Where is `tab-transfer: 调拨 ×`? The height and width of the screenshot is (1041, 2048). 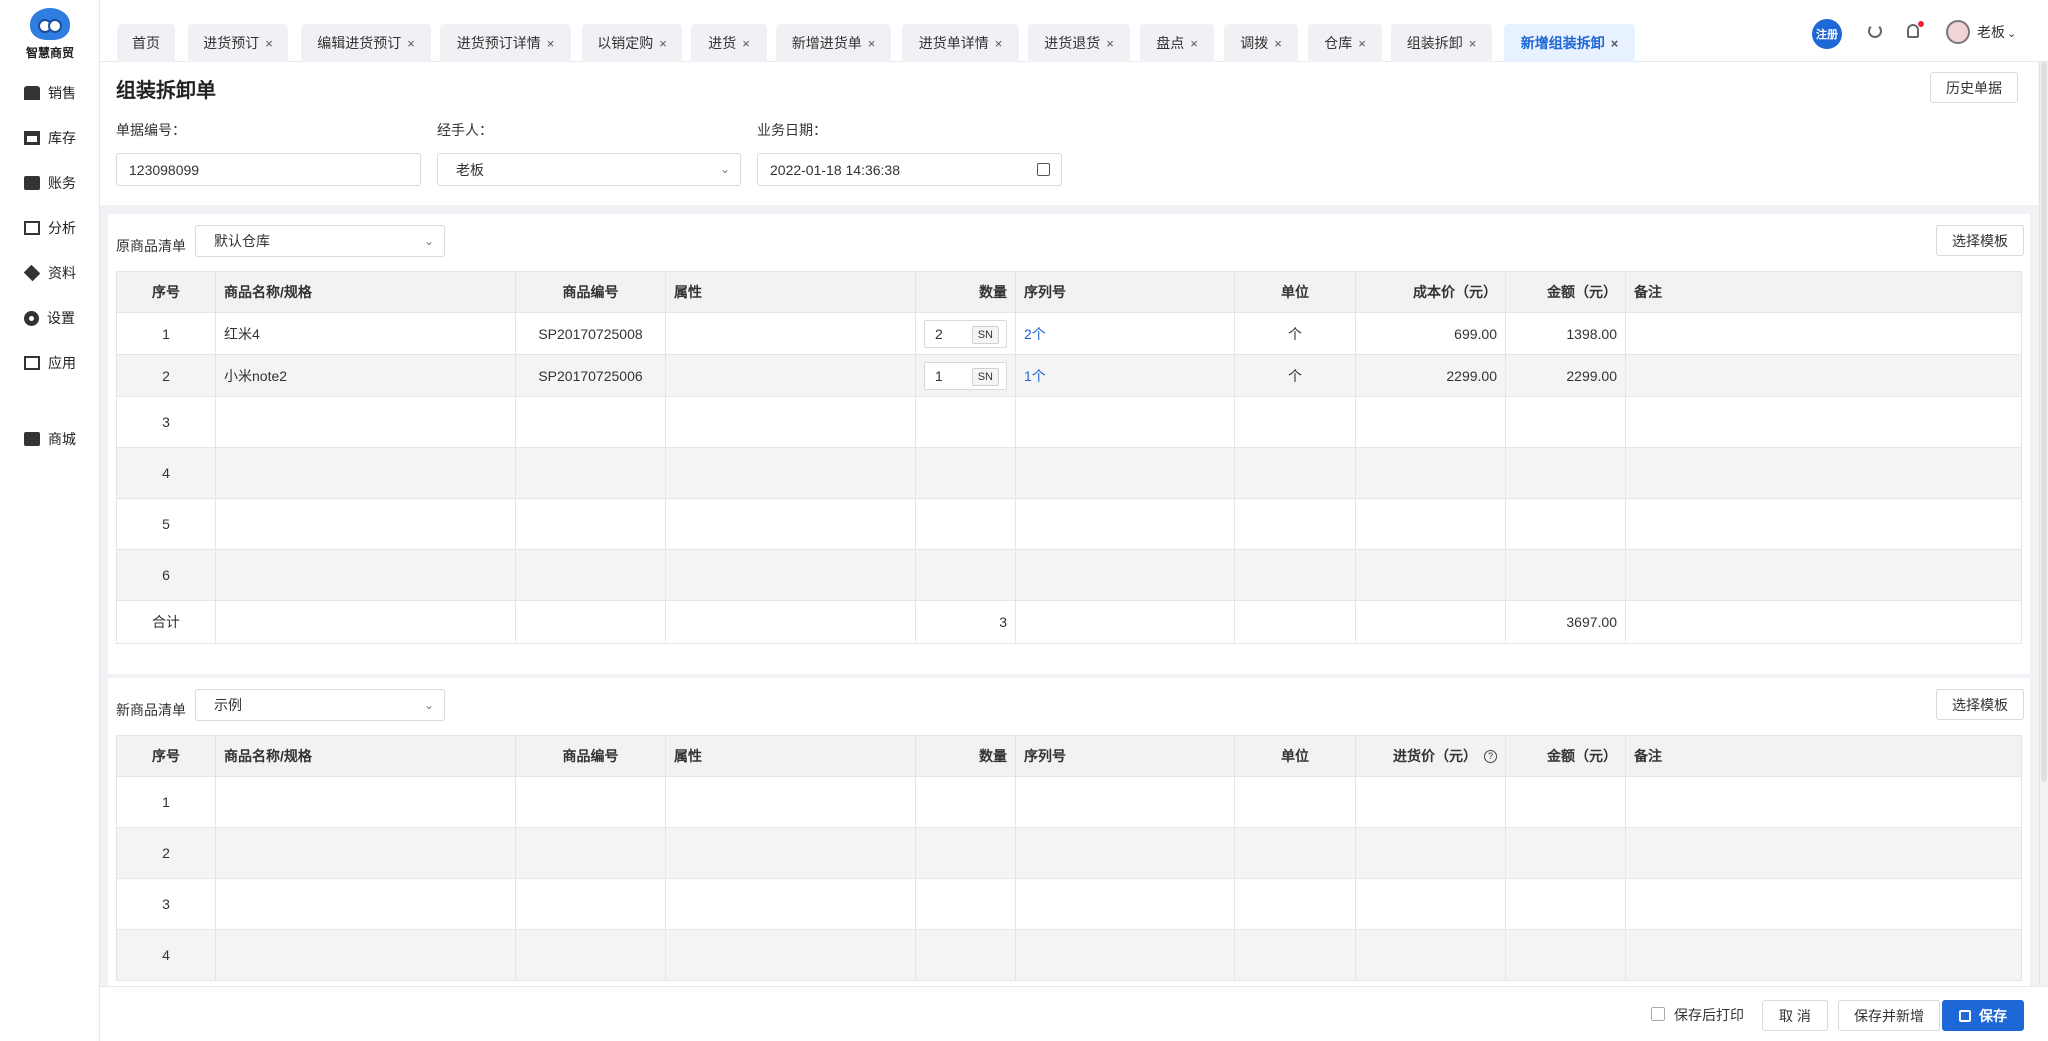
tab-transfer: 调拨 × is located at coordinates (1261, 43).